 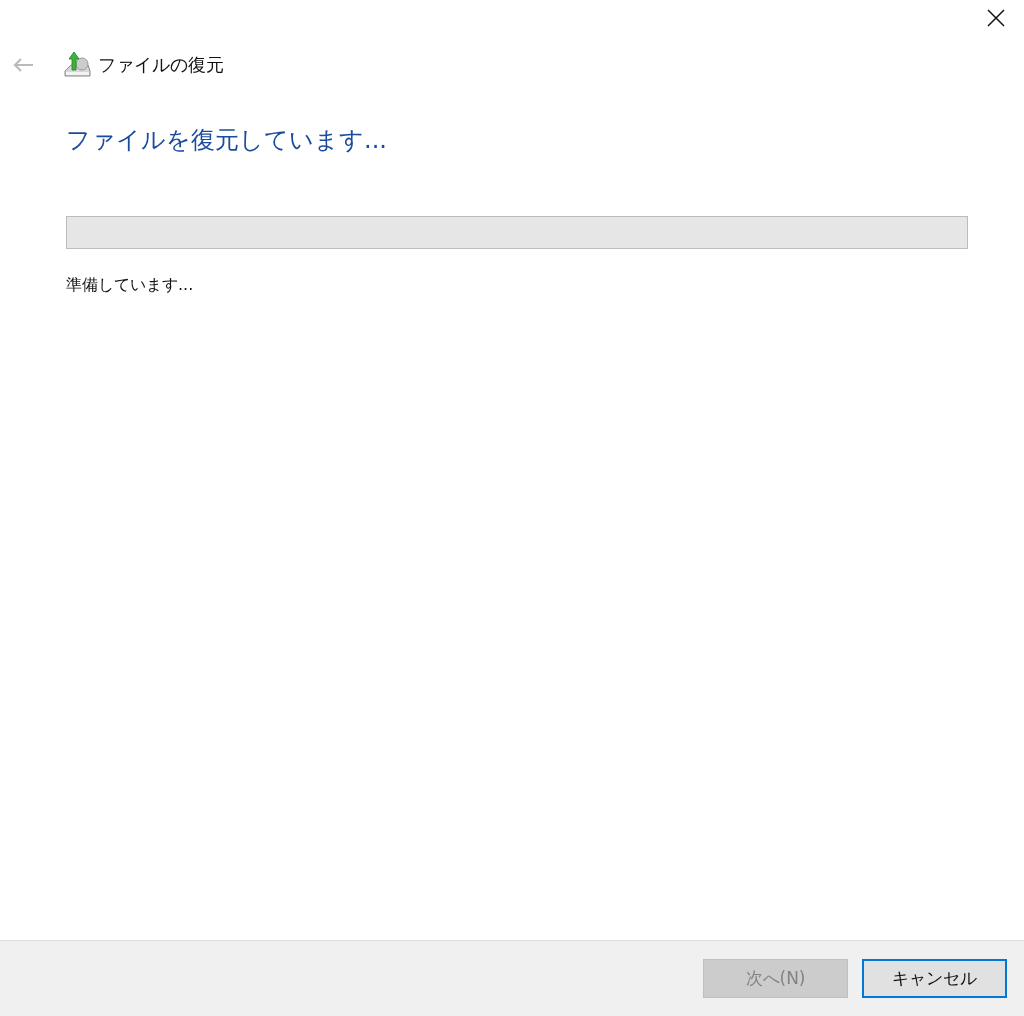 What do you see at coordinates (161, 65) in the screenshot?
I see `window-title: ファイルの復元` at bounding box center [161, 65].